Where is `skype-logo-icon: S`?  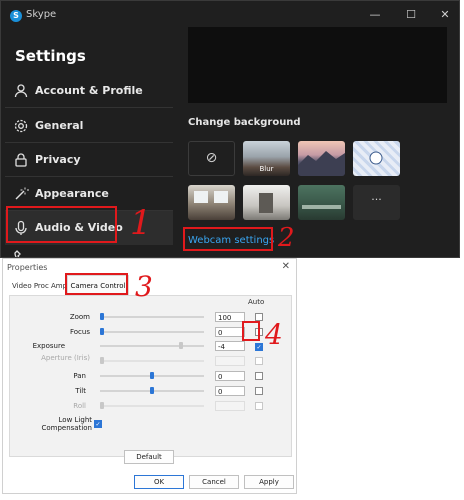
skype-logo-icon: S is located at coordinates (16, 16).